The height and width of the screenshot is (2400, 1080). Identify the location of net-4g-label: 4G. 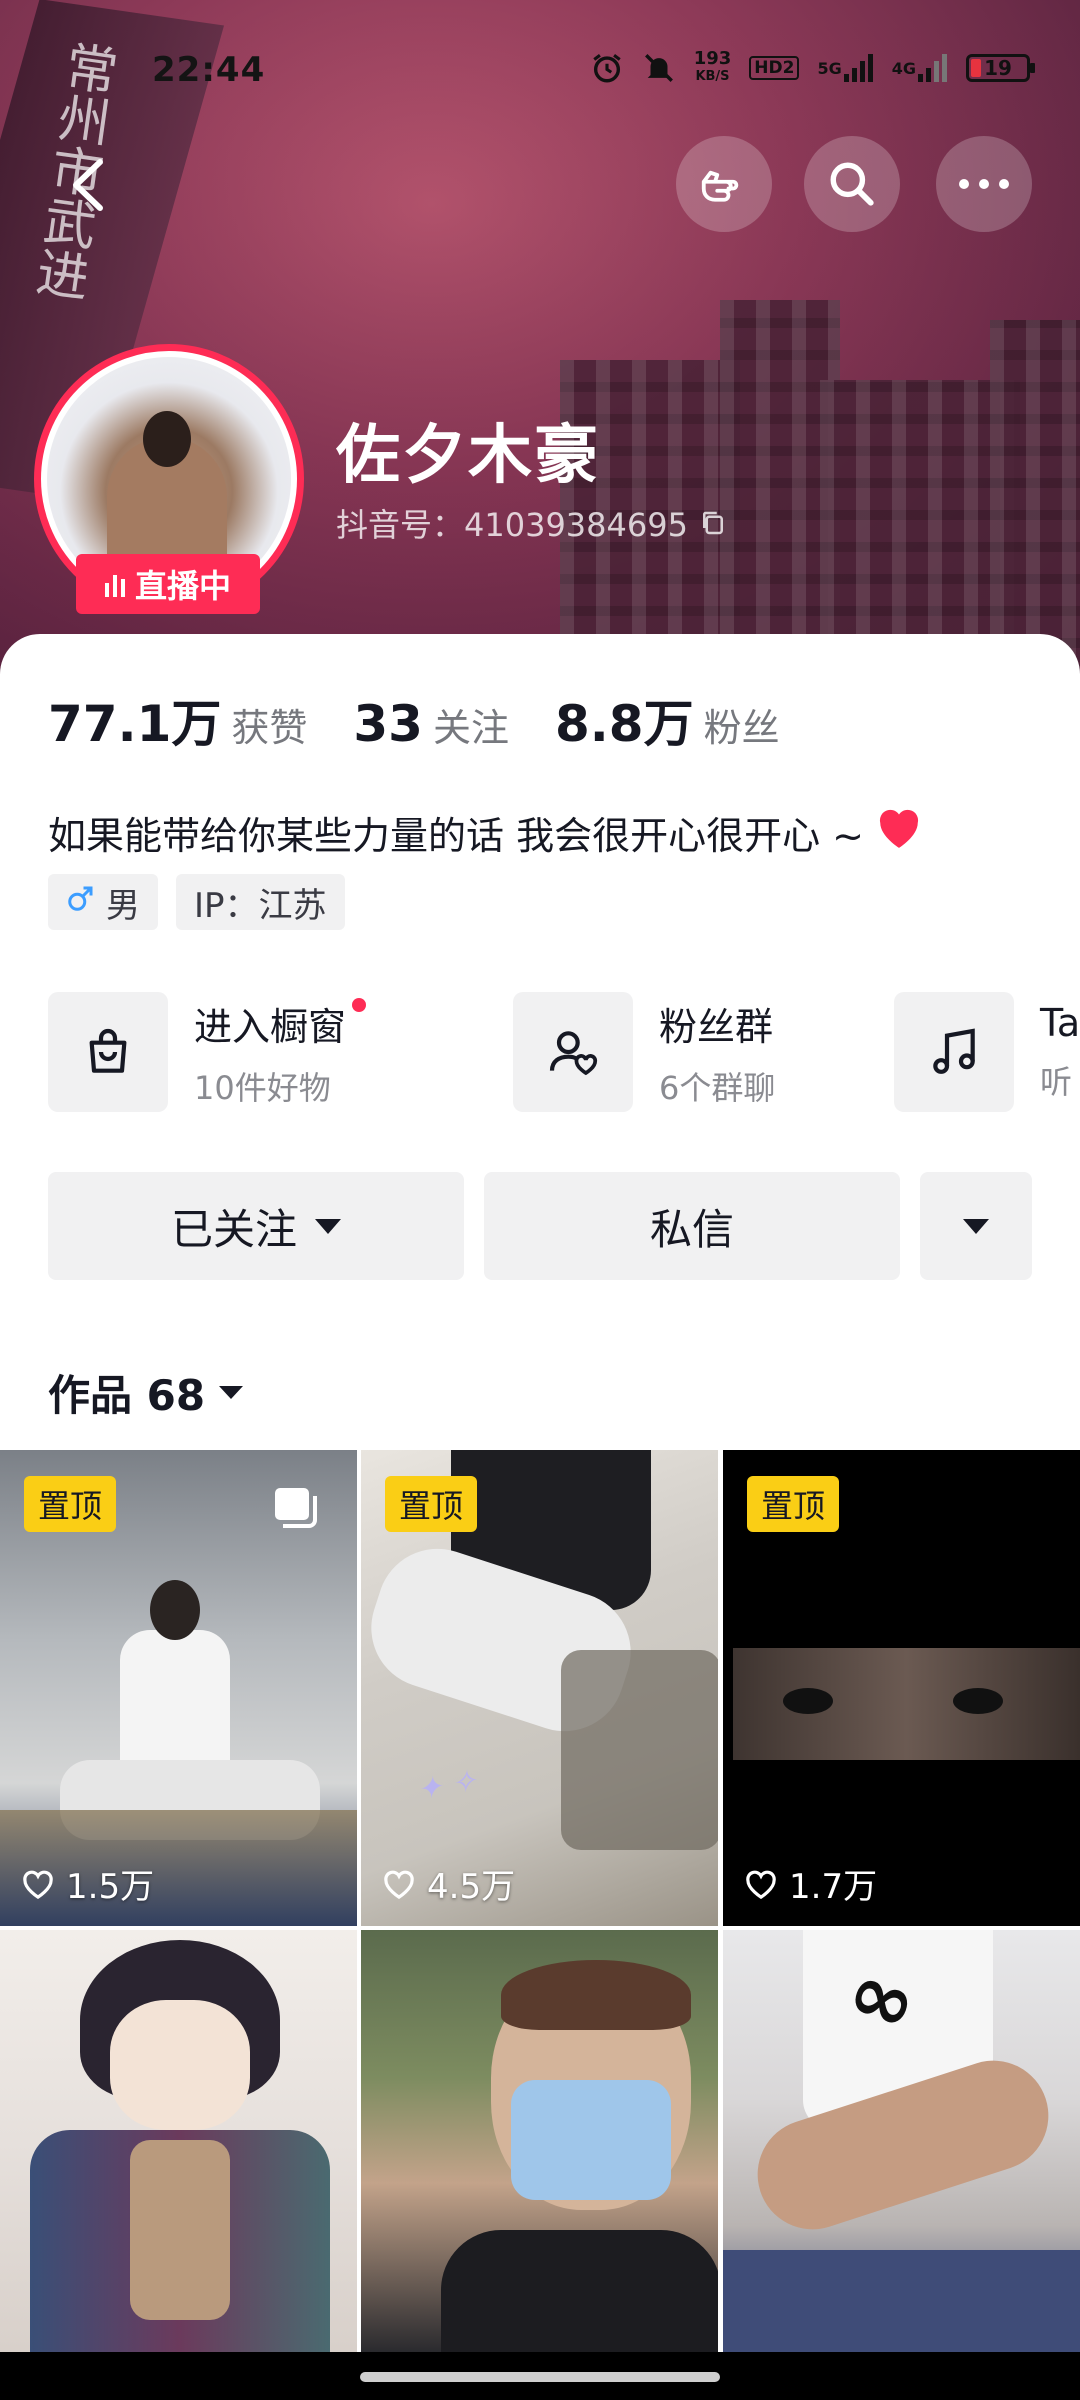
(903, 68).